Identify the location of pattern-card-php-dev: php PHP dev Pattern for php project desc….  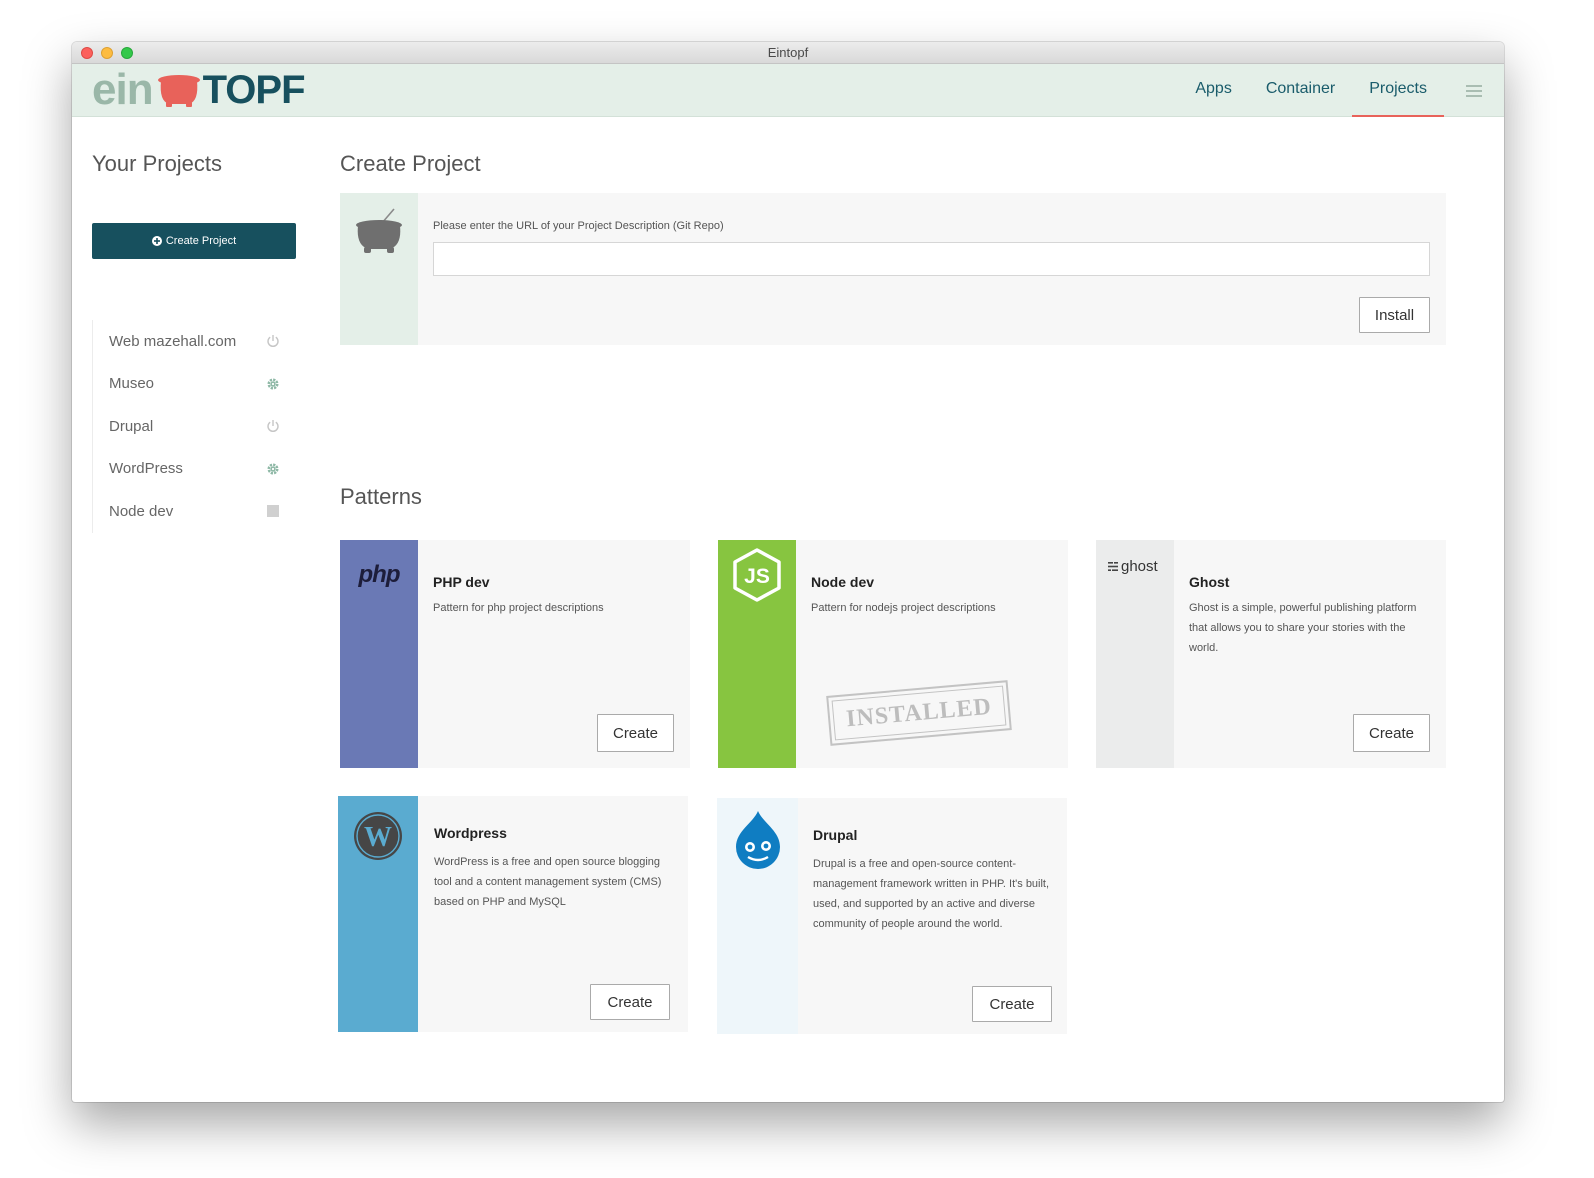
(515, 654).